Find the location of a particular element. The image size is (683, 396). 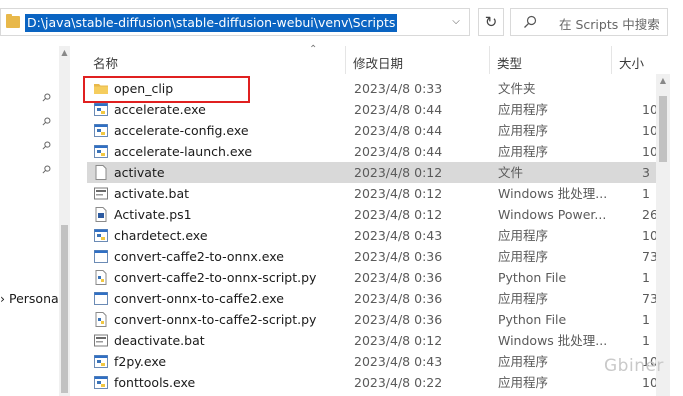

annotation-box is located at coordinates (166, 89).